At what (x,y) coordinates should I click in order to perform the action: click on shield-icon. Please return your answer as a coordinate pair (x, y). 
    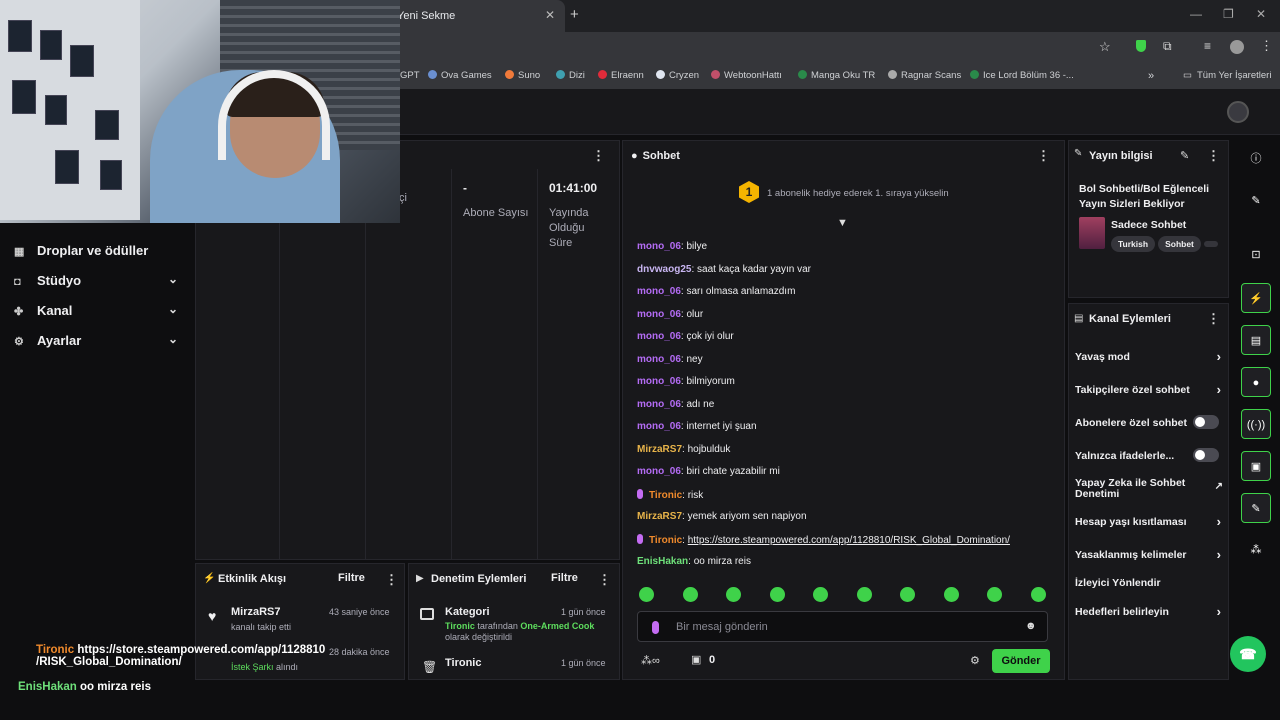
    Looking at the image, I should click on (1141, 46).